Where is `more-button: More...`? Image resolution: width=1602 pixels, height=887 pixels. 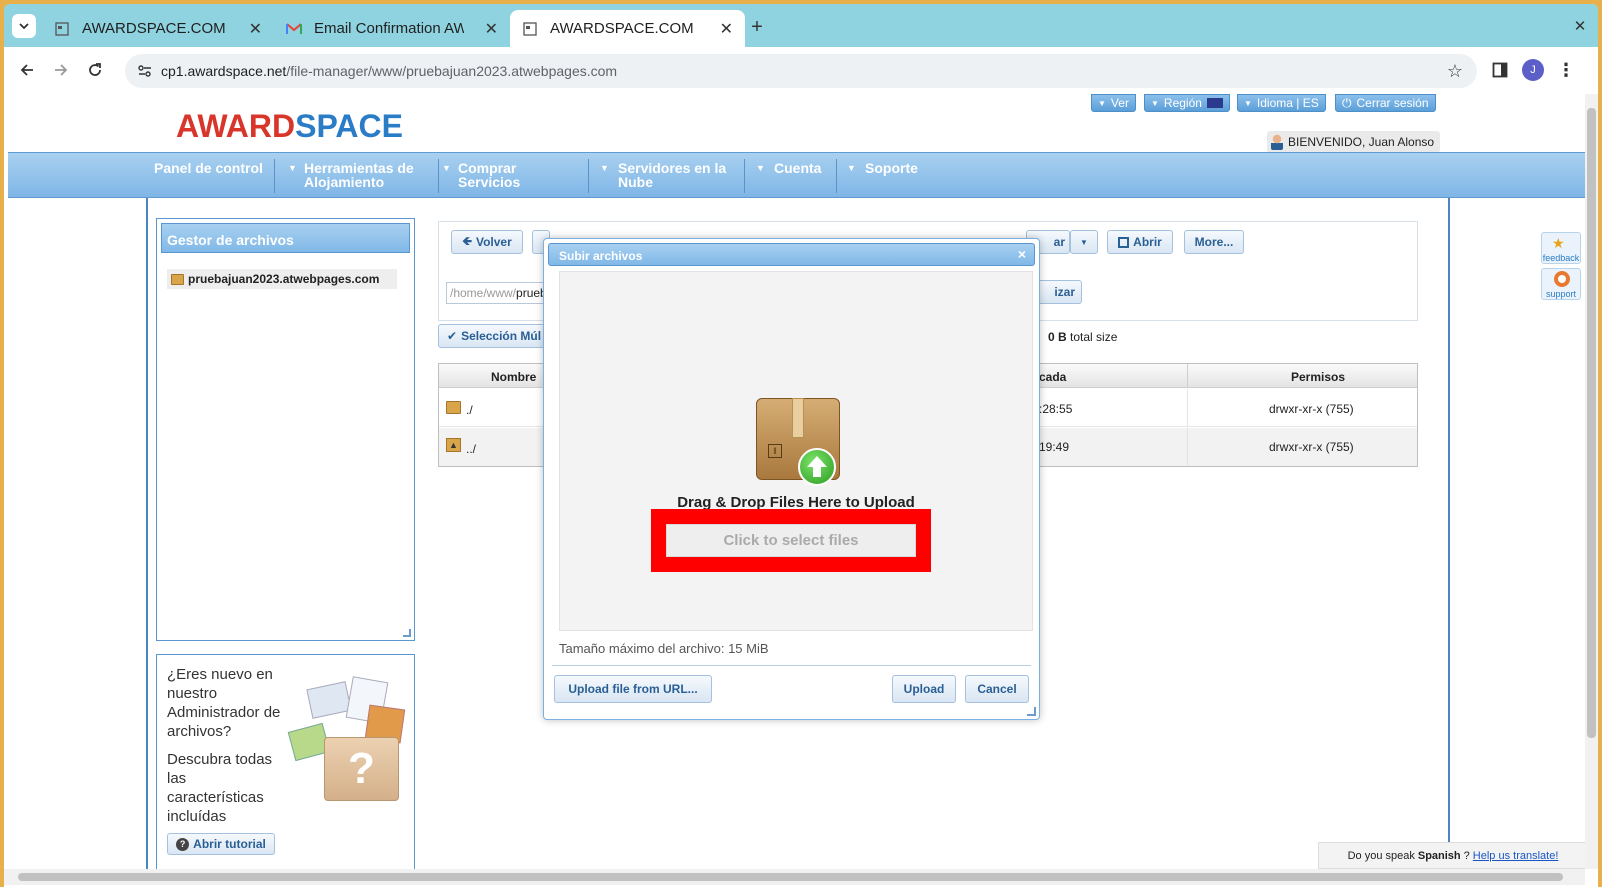
more-button: More... is located at coordinates (1214, 242).